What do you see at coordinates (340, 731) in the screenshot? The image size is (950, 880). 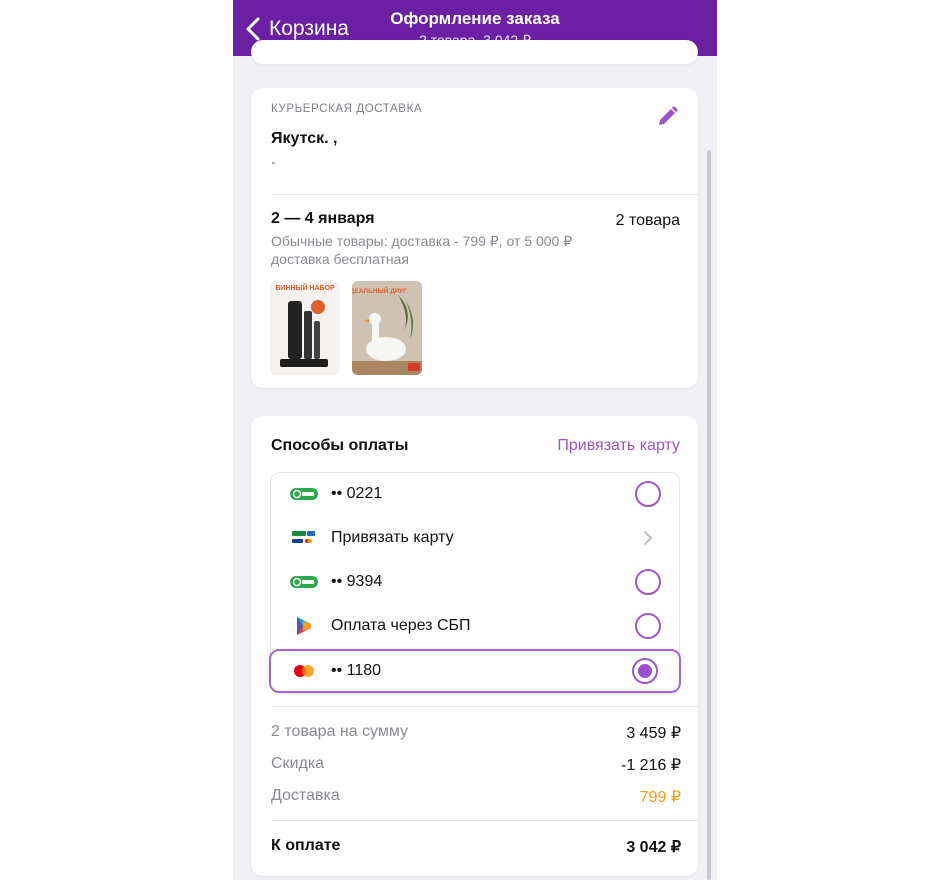 I see `summary-items-label: 2 товара на сумму` at bounding box center [340, 731].